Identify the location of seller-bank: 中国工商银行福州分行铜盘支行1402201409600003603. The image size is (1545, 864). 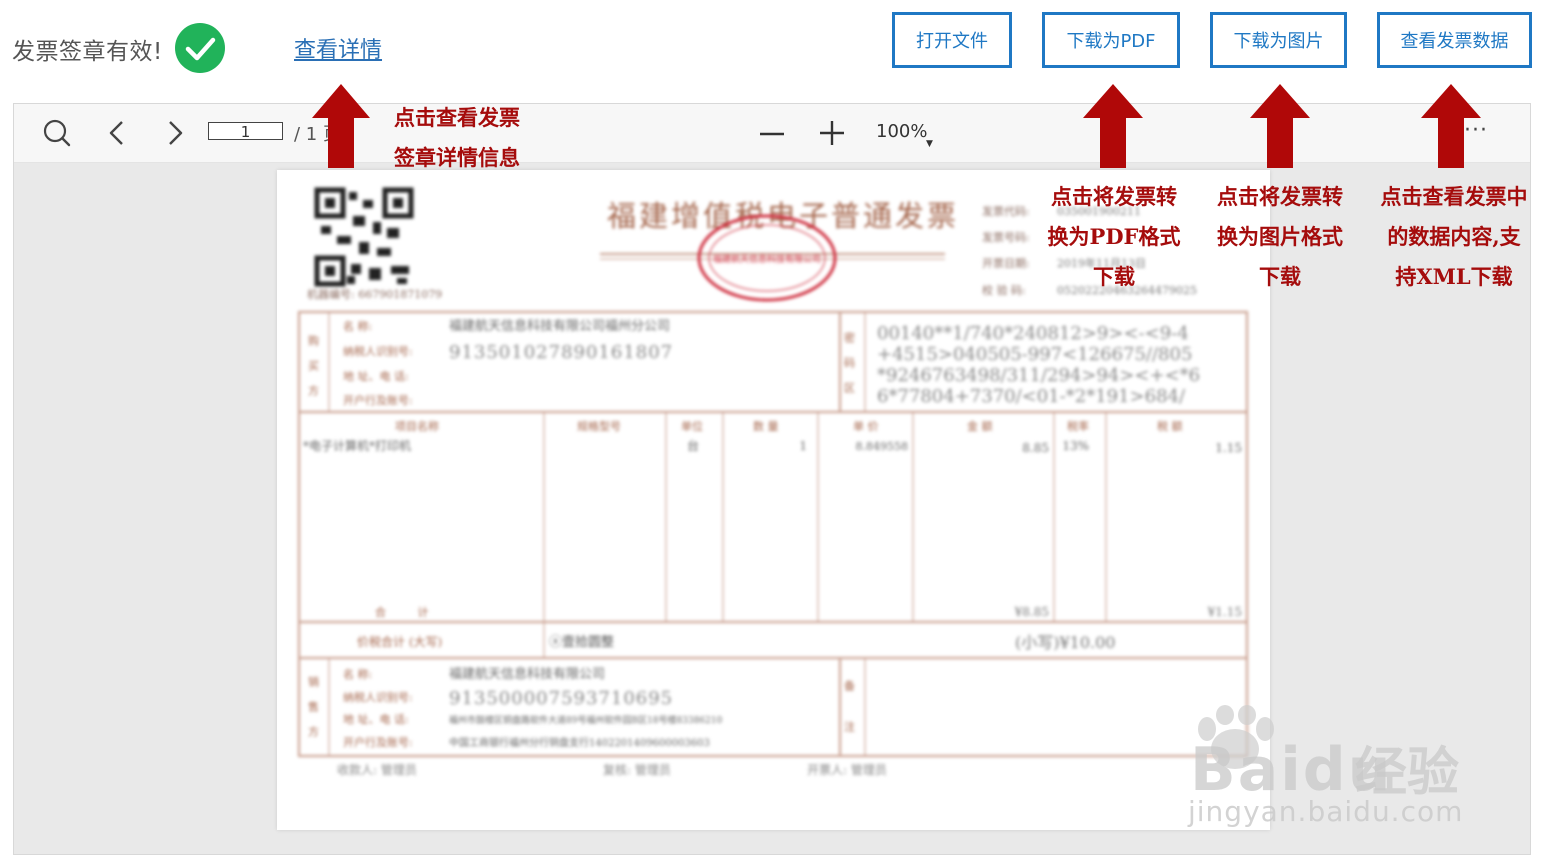
(579, 742).